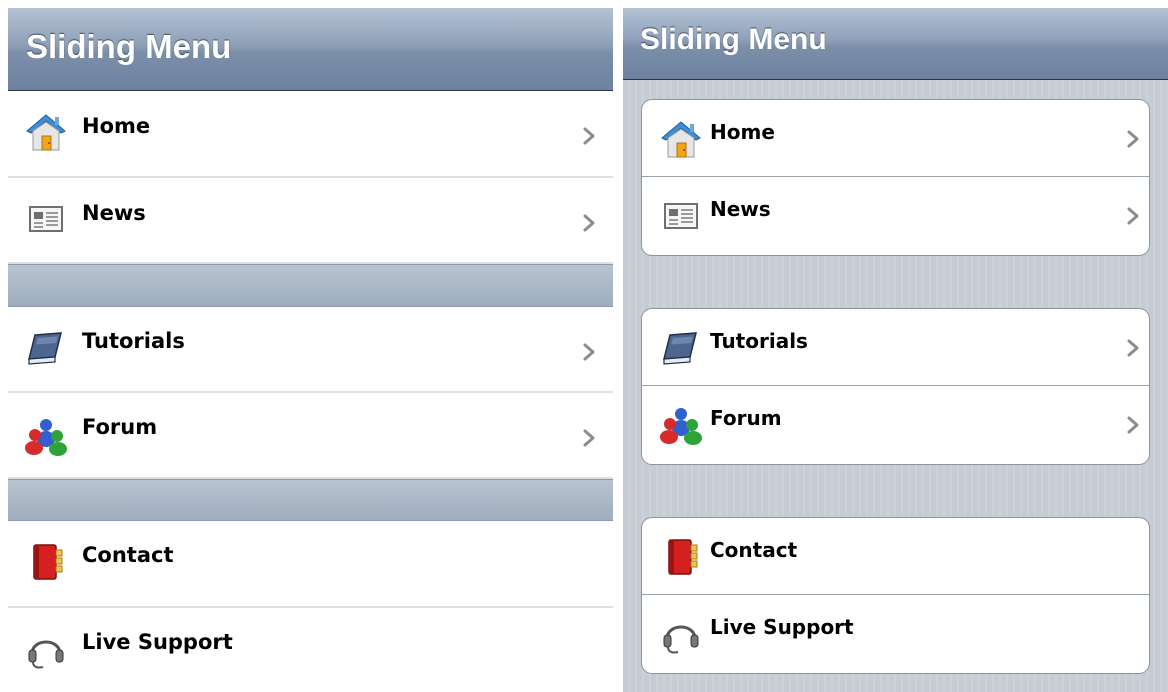  I want to click on menu-group: Home News, so click(895, 177).